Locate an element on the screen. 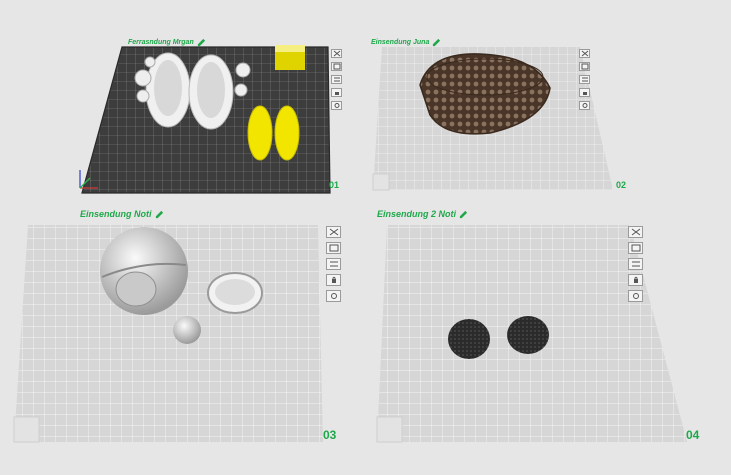  plate-3-toolbar is located at coordinates (333, 264).